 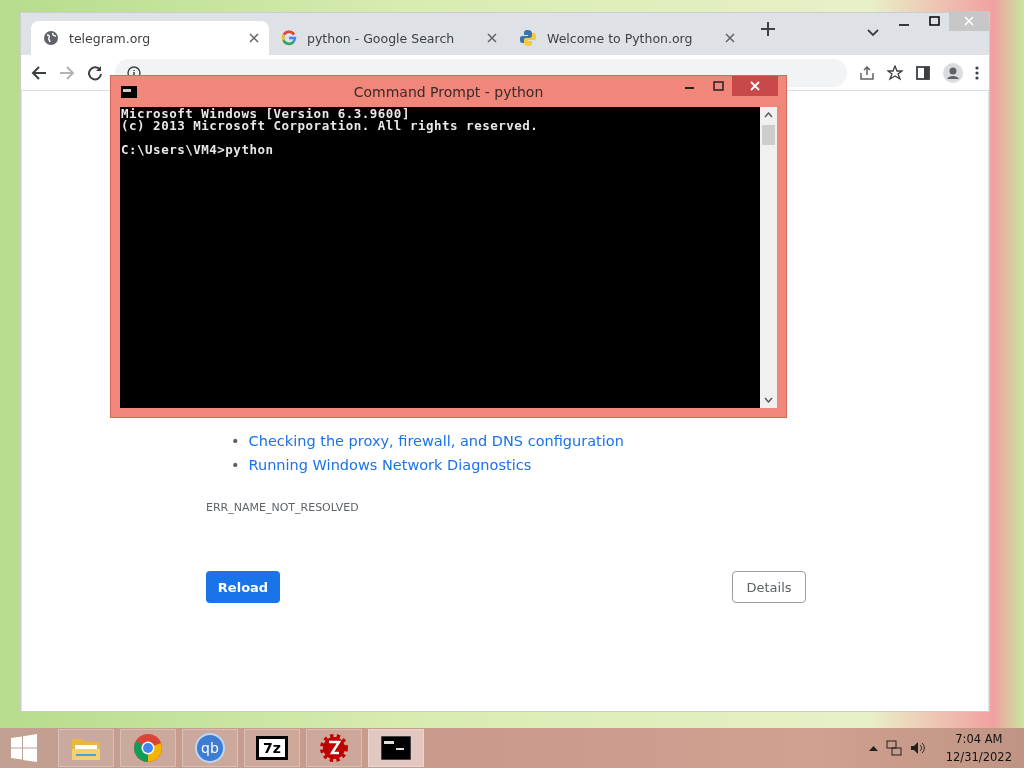 What do you see at coordinates (24, 748) in the screenshot?
I see `start-icon` at bounding box center [24, 748].